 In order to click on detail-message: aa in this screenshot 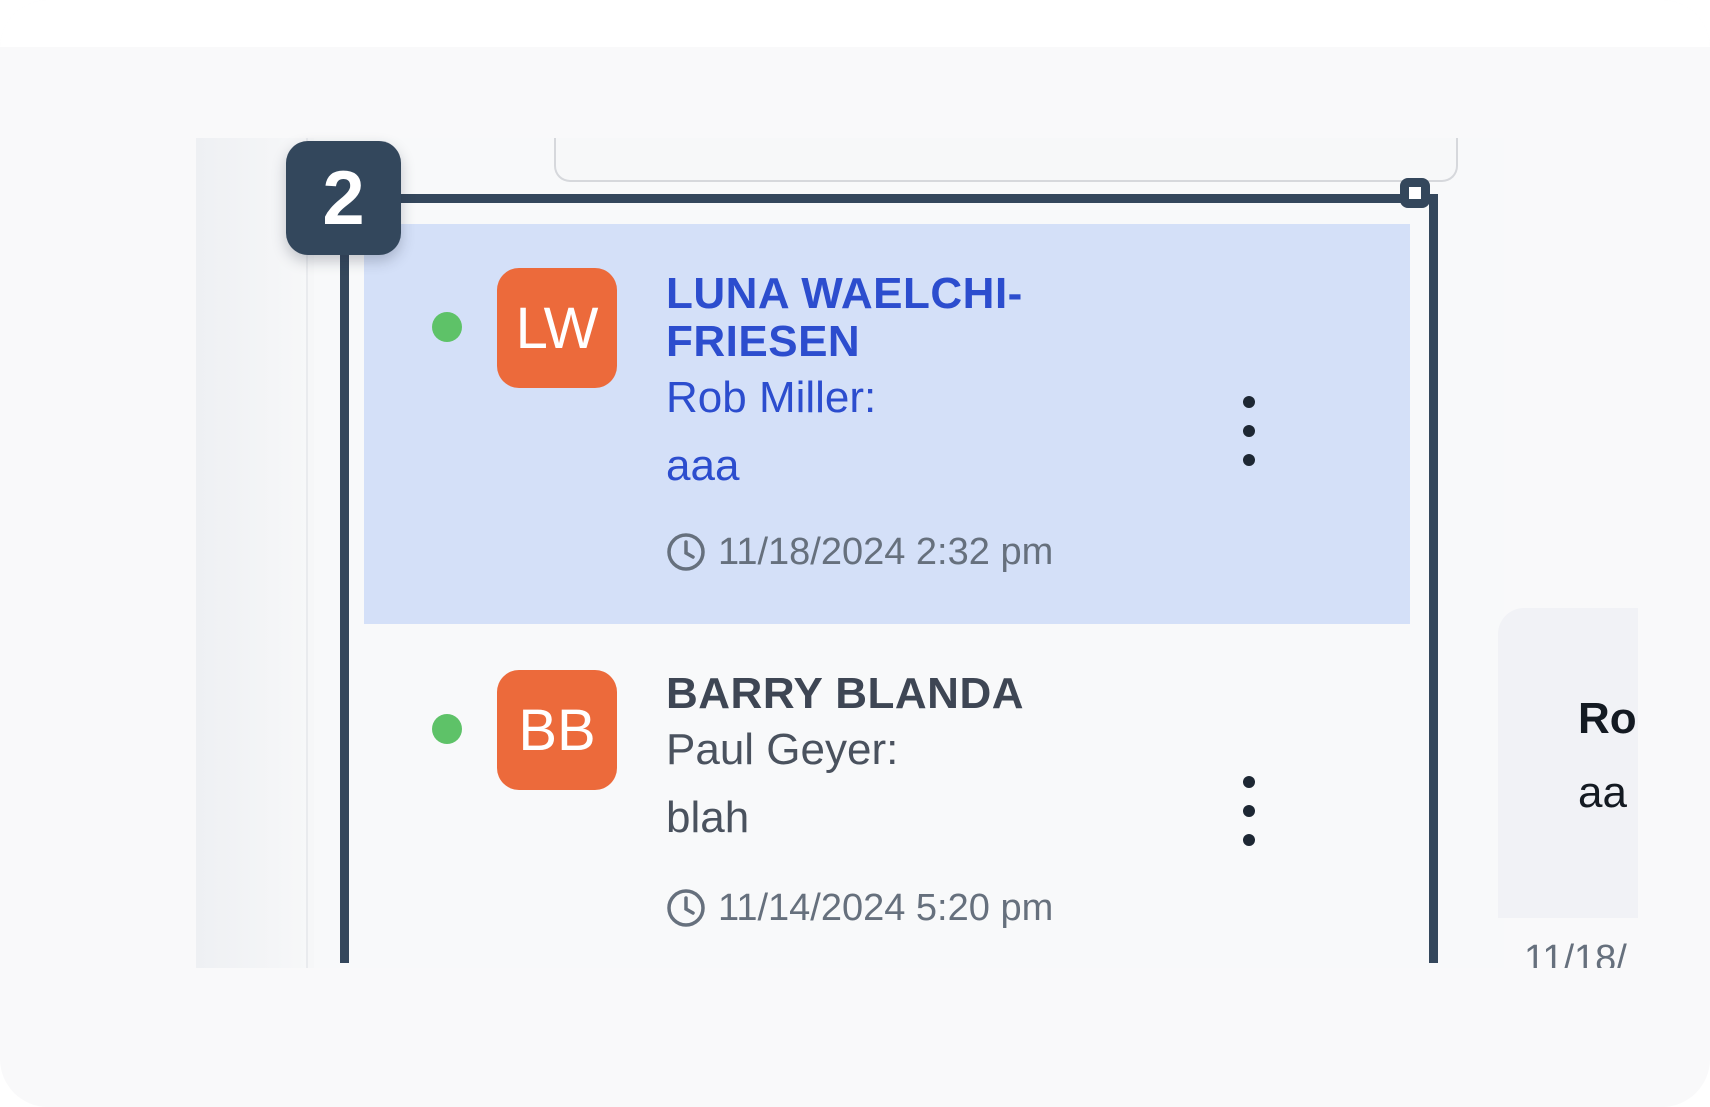, I will do `click(1602, 792)`.